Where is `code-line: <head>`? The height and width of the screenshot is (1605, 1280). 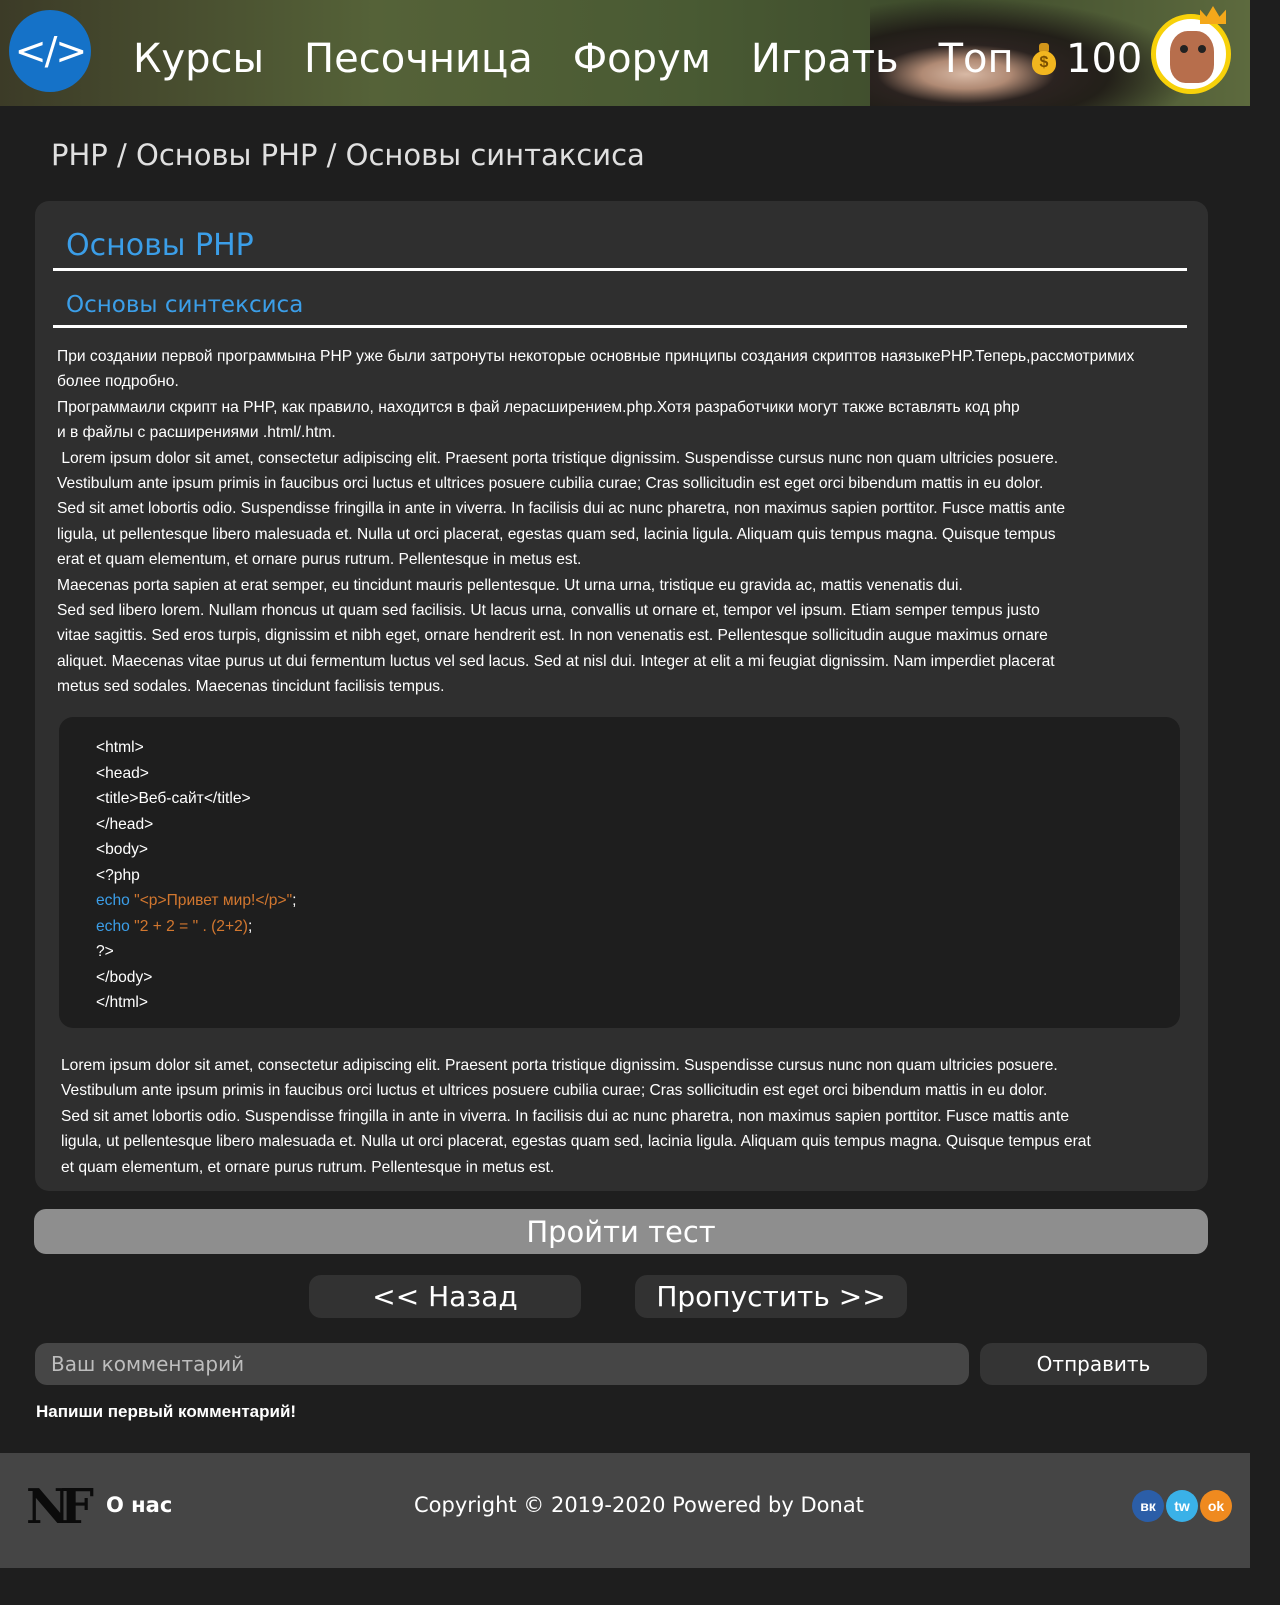 code-line: <head> is located at coordinates (122, 773).